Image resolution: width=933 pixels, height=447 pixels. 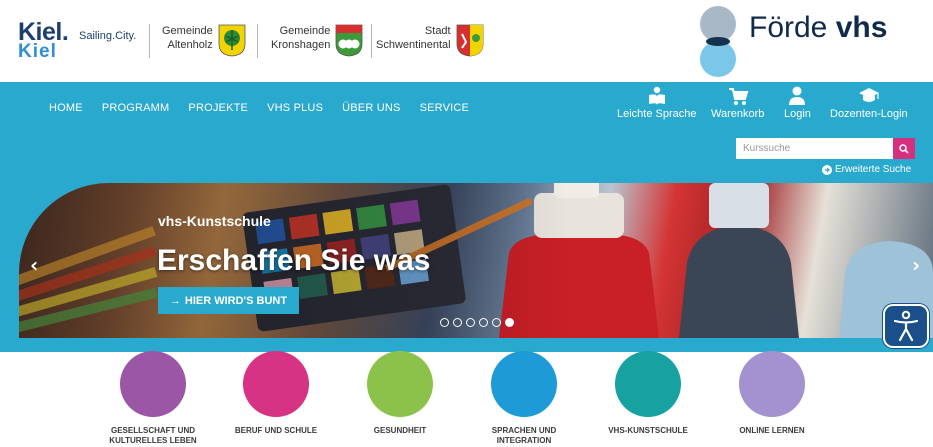 What do you see at coordinates (349, 40) in the screenshot?
I see `kronshagen-crest-icon` at bounding box center [349, 40].